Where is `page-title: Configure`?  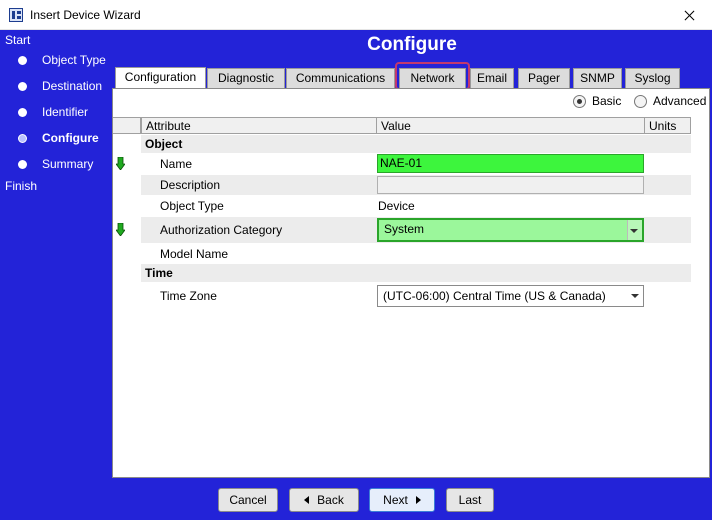 page-title: Configure is located at coordinates (412, 44).